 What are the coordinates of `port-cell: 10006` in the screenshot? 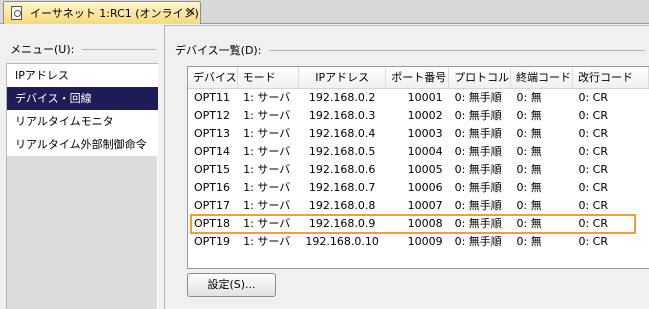 It's located at (425, 187).